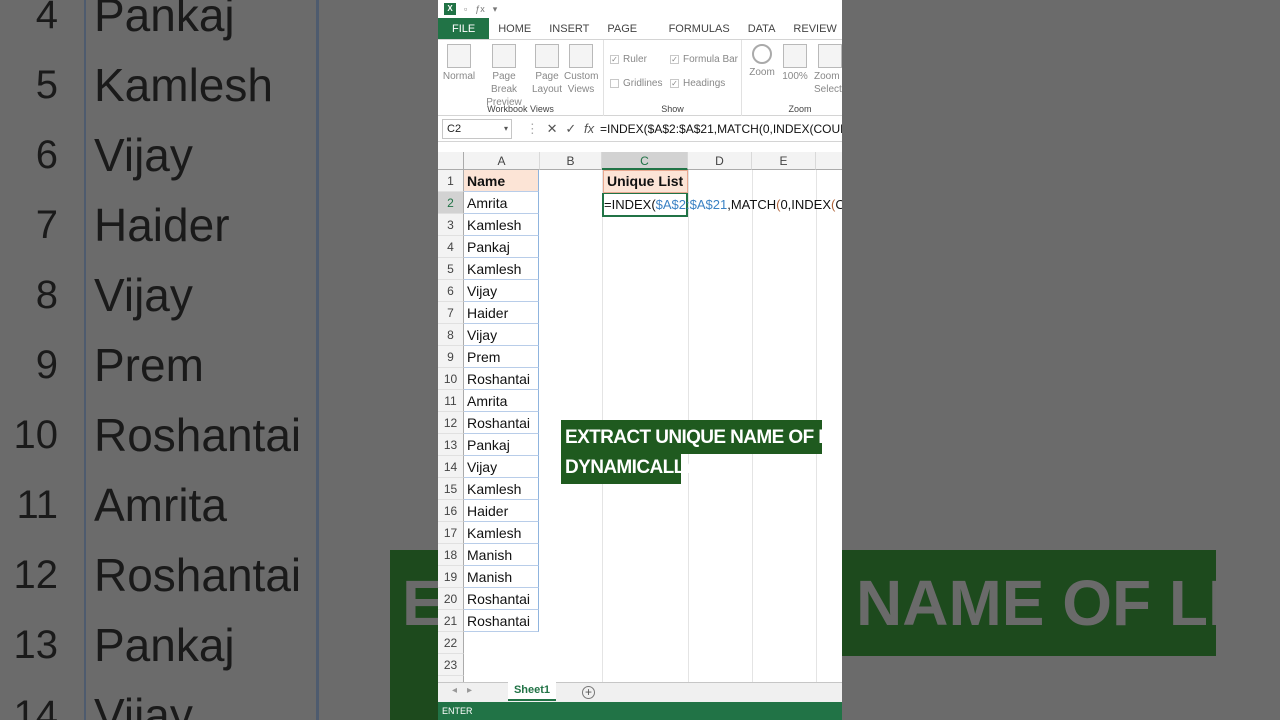 The width and height of the screenshot is (1280, 720). I want to click on row-header: 9, so click(451, 357).